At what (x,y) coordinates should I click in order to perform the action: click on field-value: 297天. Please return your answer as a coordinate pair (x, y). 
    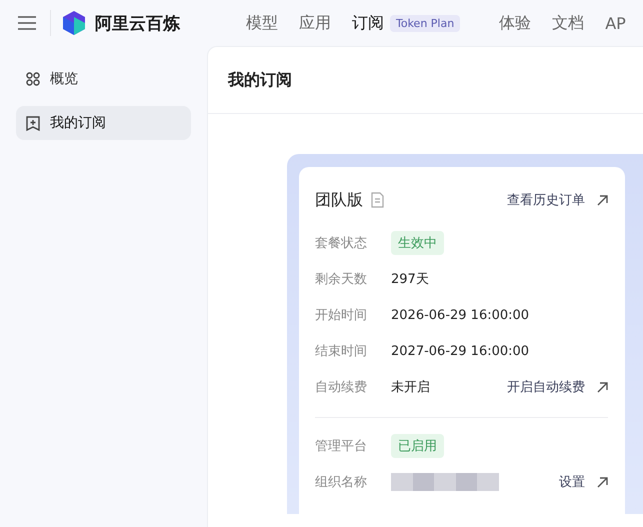
    Looking at the image, I should click on (410, 279).